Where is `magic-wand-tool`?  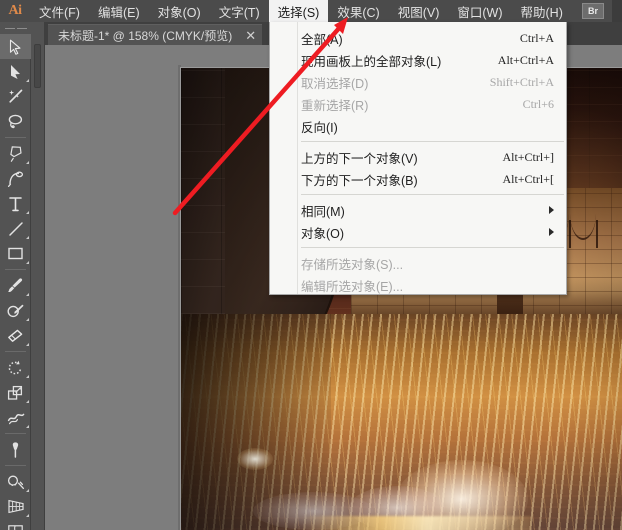
magic-wand-tool is located at coordinates (15, 96).